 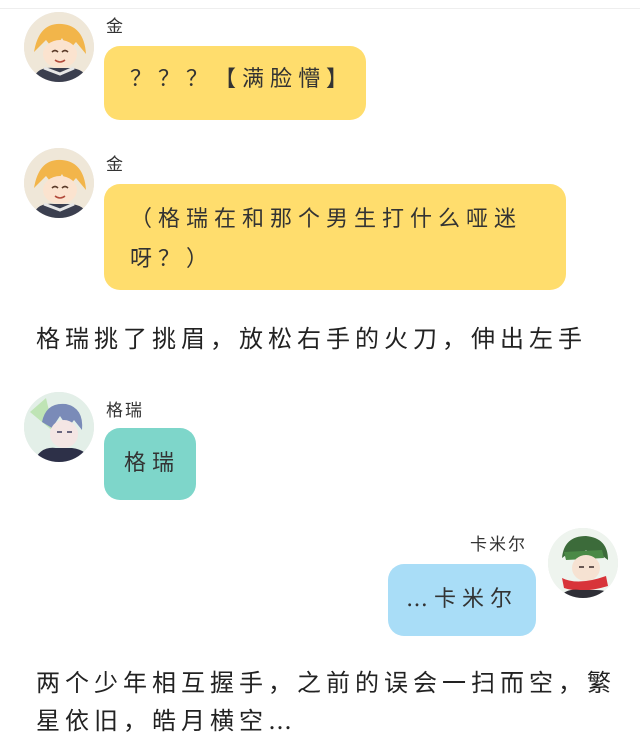 I want to click on narration-text: 格瑞挑了挑眉，放松右手的火刀，伸出左手, so click(x=311, y=339).